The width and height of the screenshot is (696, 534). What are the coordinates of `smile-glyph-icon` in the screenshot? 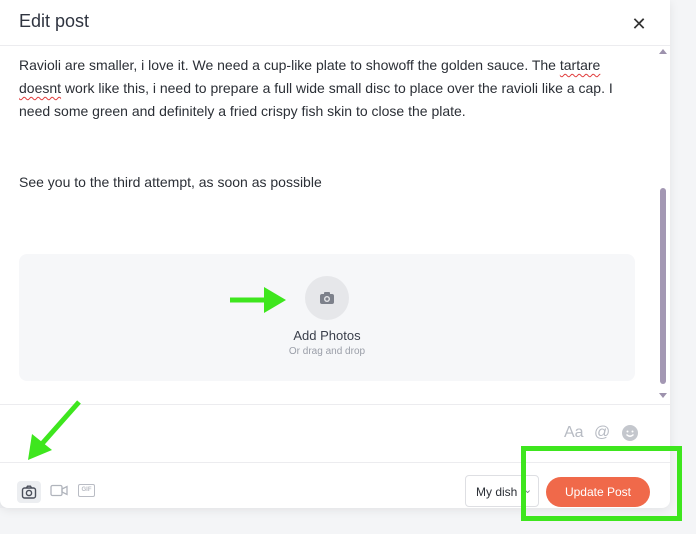 It's located at (630, 433).